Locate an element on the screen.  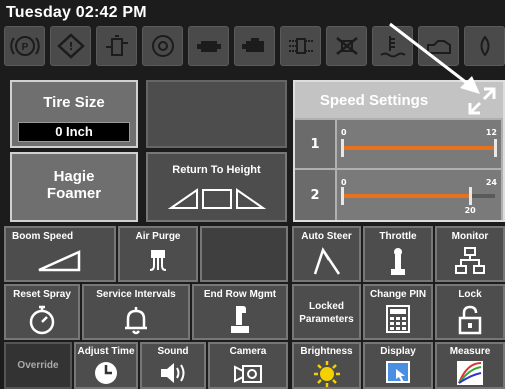
slider-2-index: 2 is located at coordinates (315, 195).